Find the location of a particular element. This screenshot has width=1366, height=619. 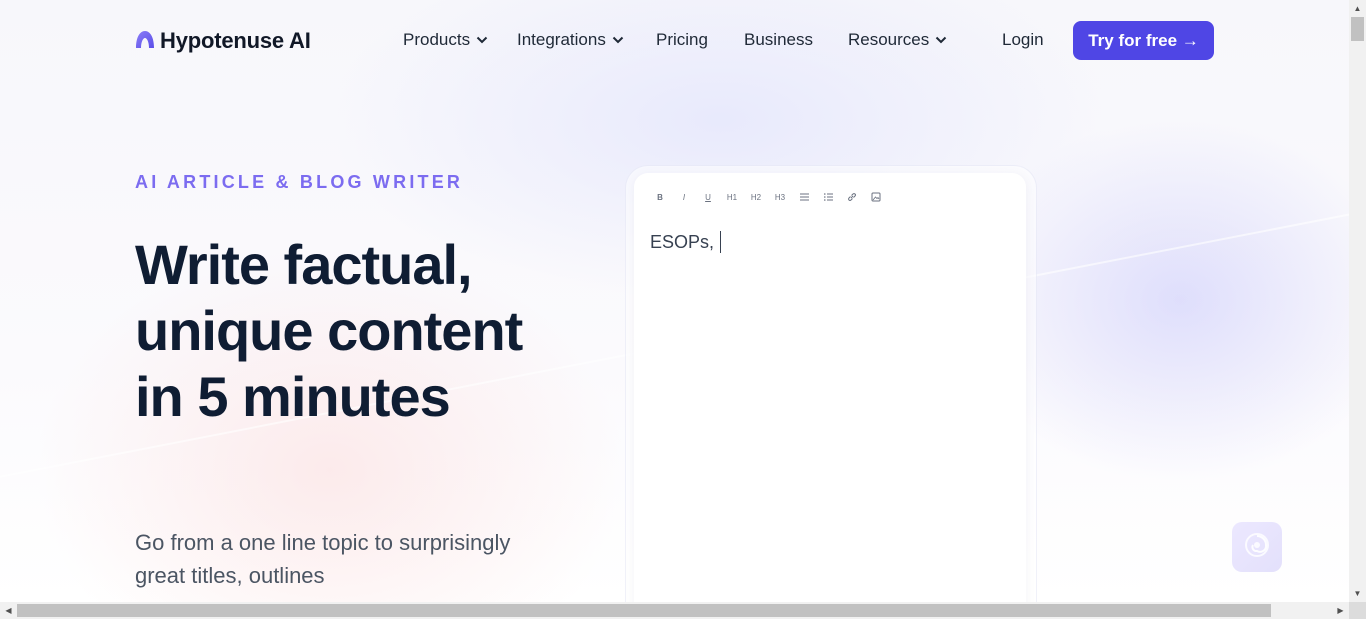

tool-label: U is located at coordinates (708, 197).